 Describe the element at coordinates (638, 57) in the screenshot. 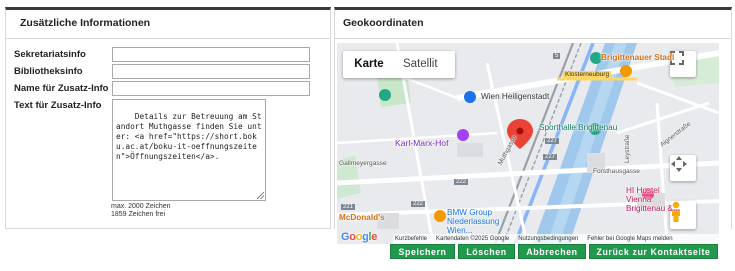

I see `poi-label: Brigittenauer Stadl` at that location.